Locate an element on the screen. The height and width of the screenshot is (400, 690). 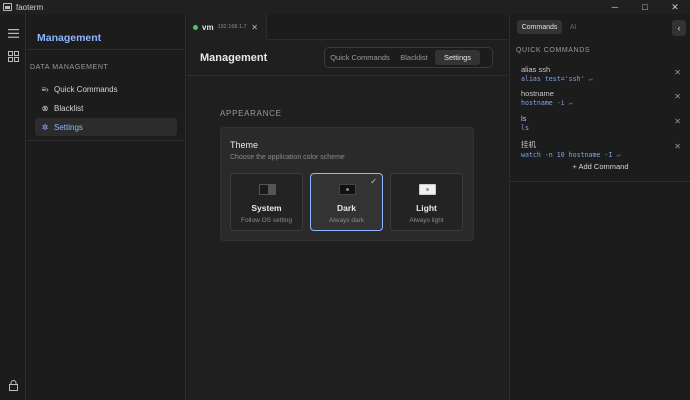
theme-option-name: System is located at coordinates (266, 208).